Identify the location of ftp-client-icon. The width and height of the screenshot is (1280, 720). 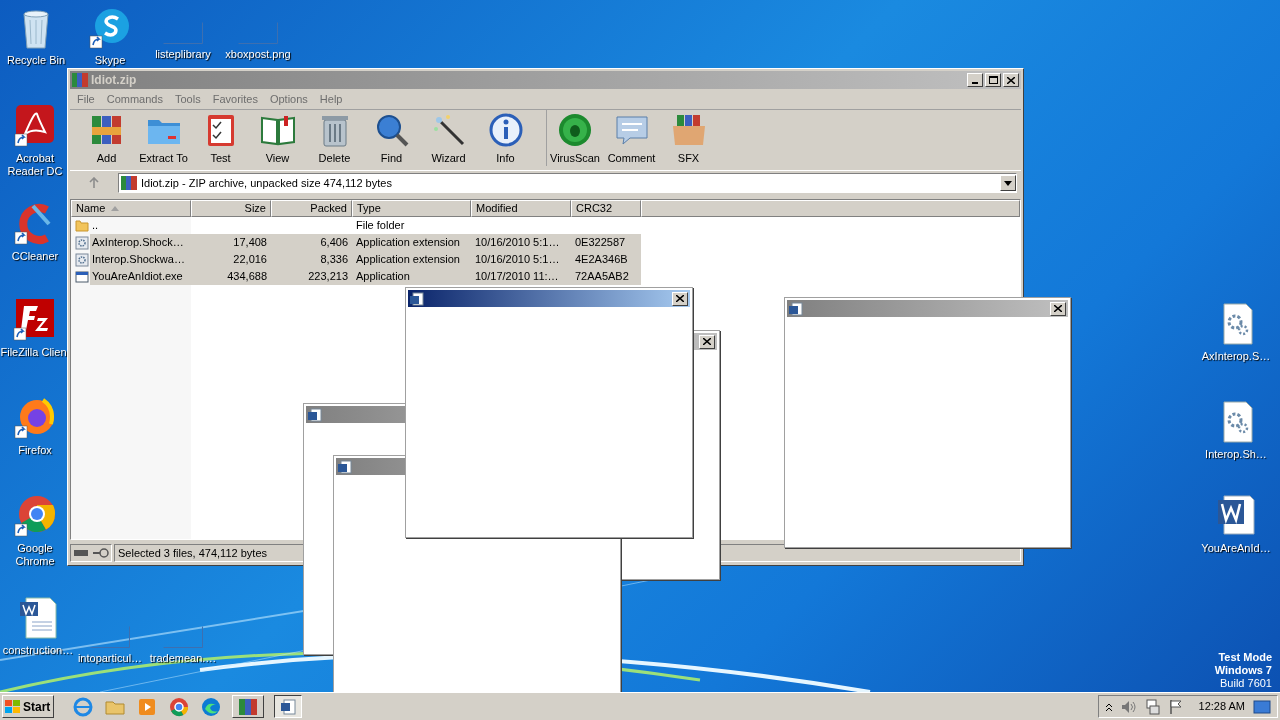
(33, 320).